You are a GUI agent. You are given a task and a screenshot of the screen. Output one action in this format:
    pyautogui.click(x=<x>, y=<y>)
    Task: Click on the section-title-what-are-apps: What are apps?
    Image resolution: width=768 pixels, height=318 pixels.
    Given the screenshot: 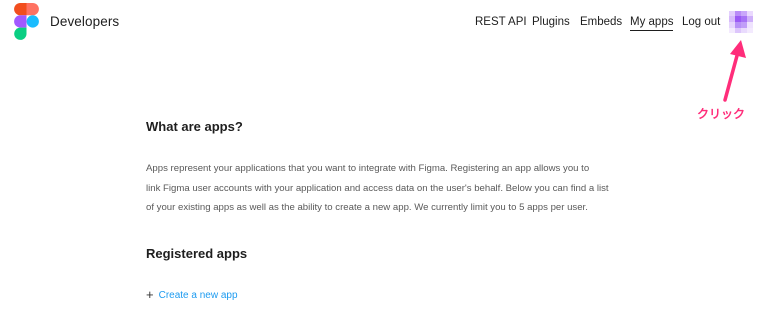 What is the action you would take?
    pyautogui.click(x=194, y=126)
    